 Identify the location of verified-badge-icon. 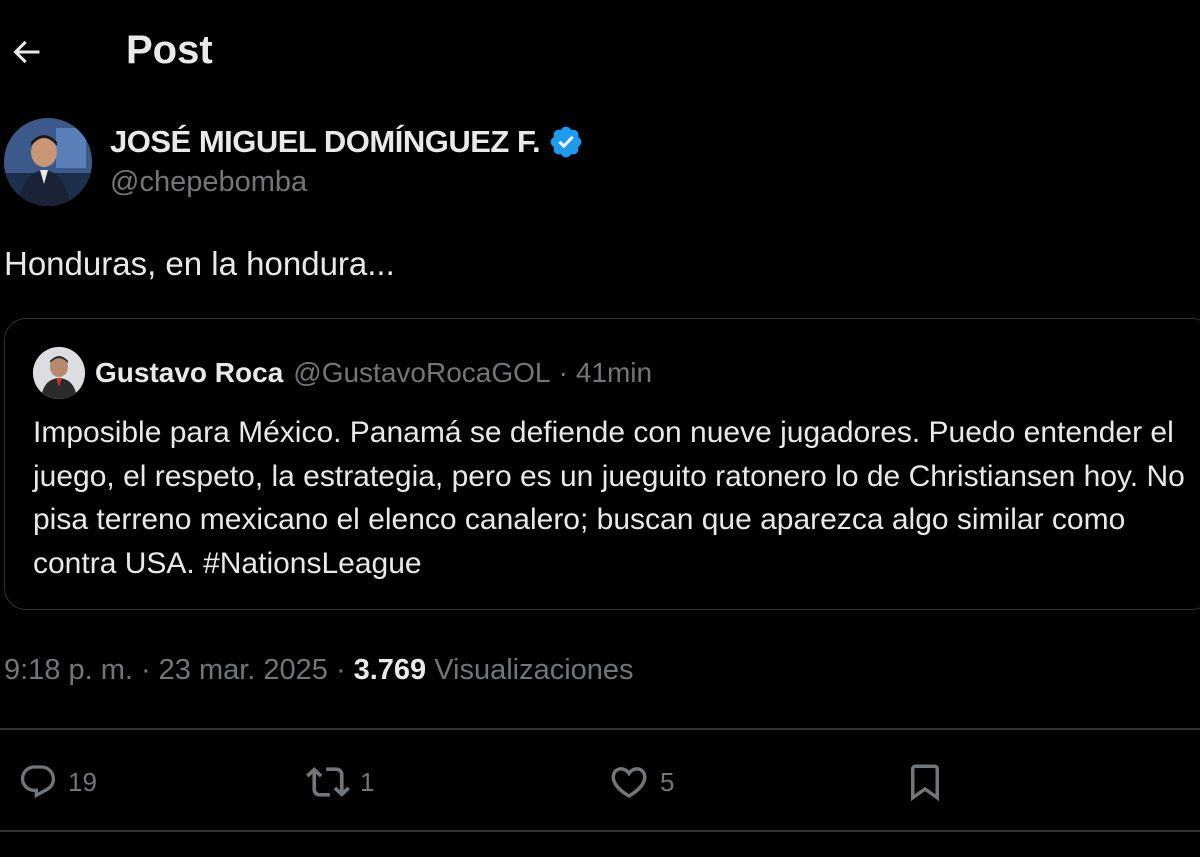
(566, 142).